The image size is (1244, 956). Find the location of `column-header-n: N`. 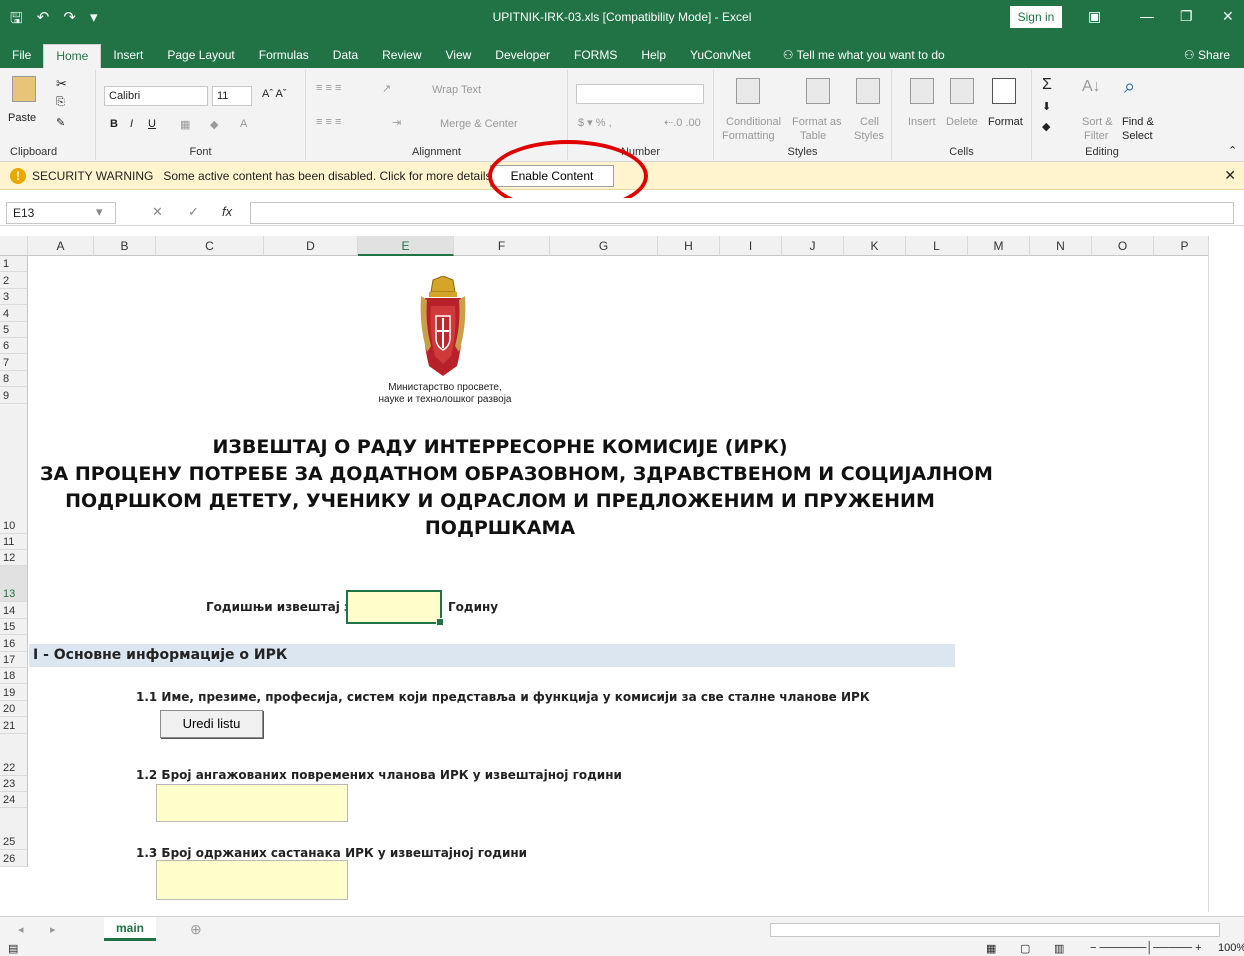

column-header-n: N is located at coordinates (1061, 246).